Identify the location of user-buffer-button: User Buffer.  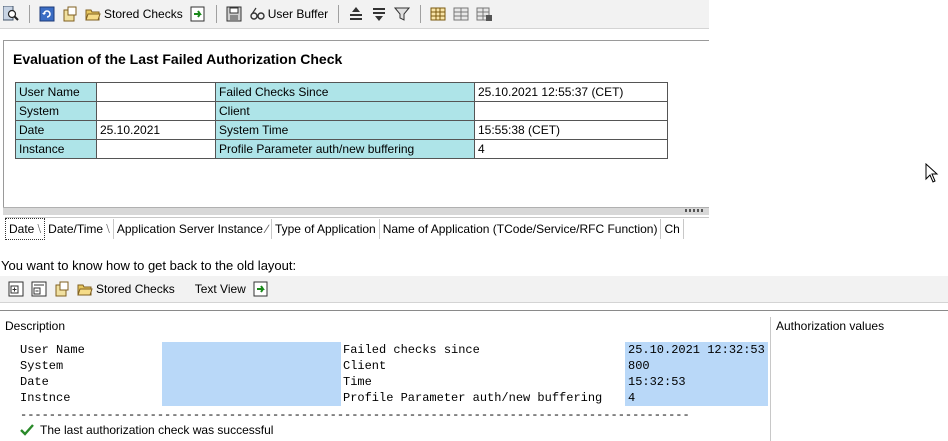
(288, 14).